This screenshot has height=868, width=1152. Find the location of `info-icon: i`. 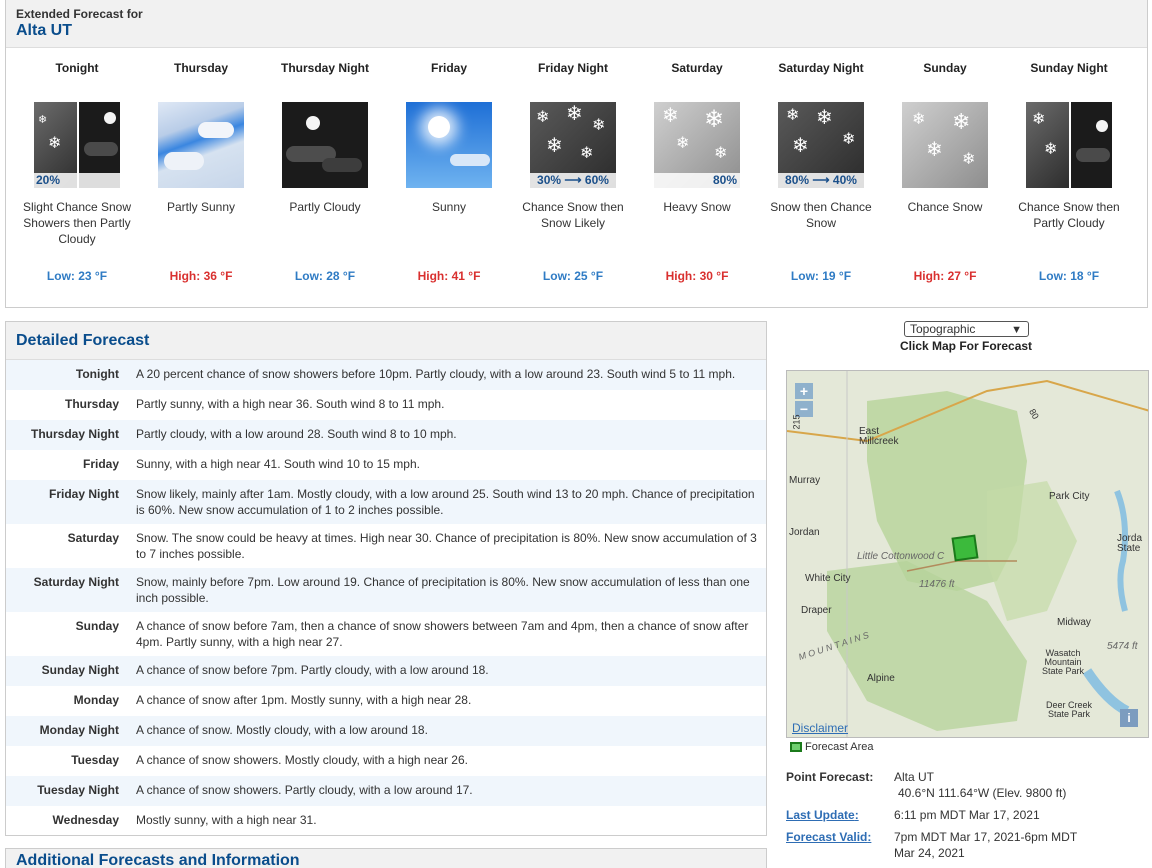

info-icon: i is located at coordinates (1129, 718).